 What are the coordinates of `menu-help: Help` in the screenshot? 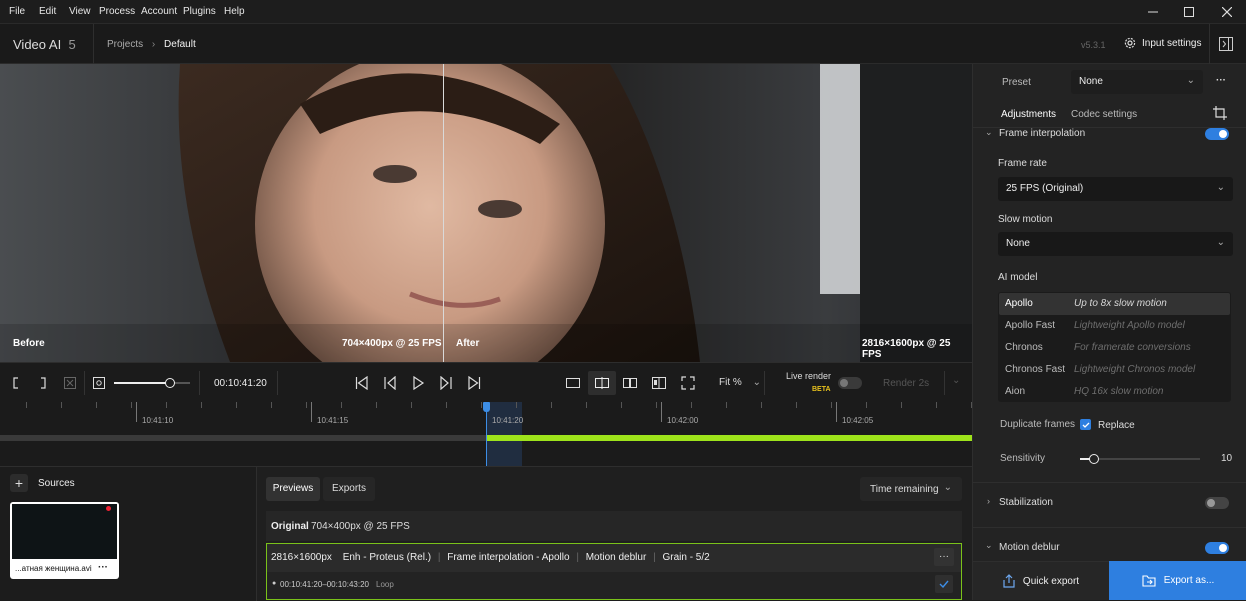 It's located at (234, 11).